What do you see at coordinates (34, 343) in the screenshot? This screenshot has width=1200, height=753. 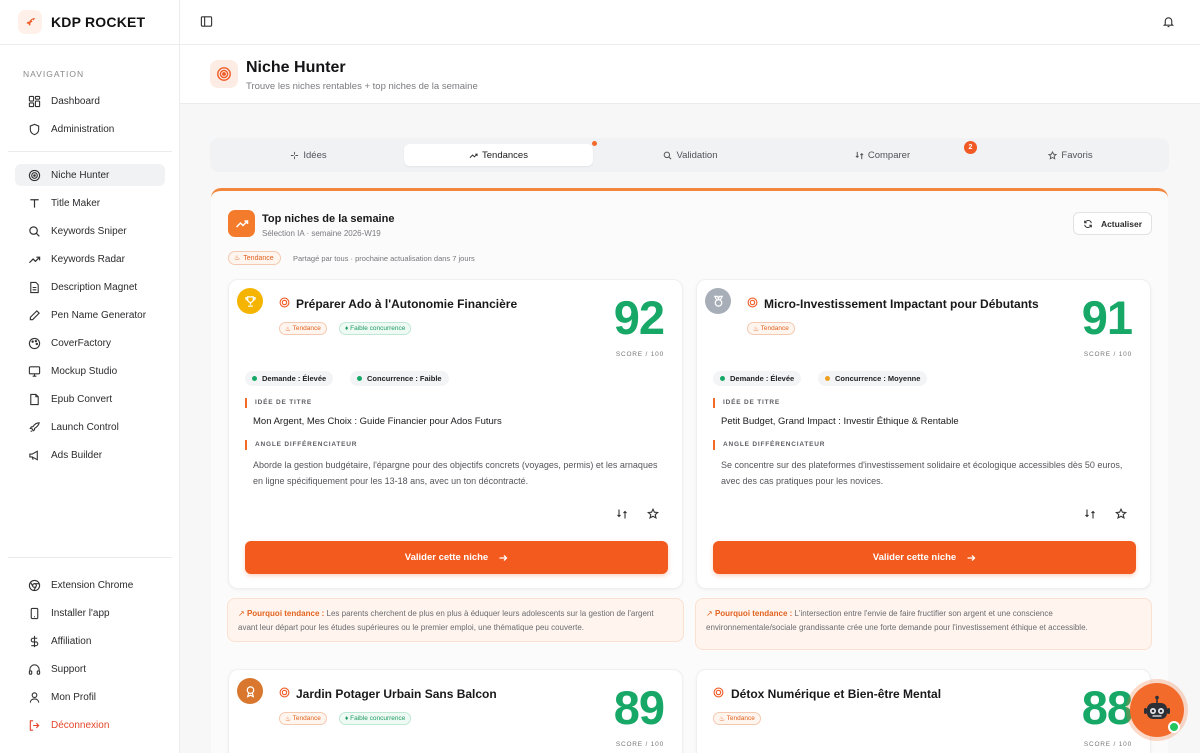 I see `palette-icon` at bounding box center [34, 343].